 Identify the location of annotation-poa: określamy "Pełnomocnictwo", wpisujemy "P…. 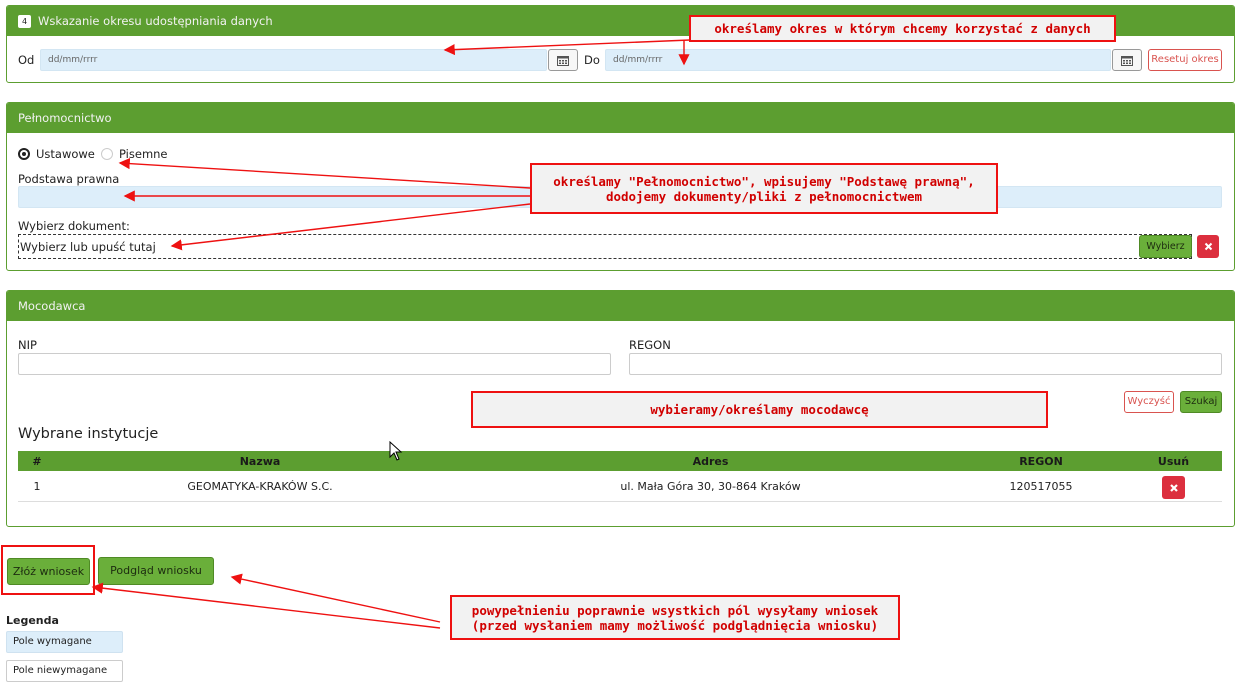
(764, 188).